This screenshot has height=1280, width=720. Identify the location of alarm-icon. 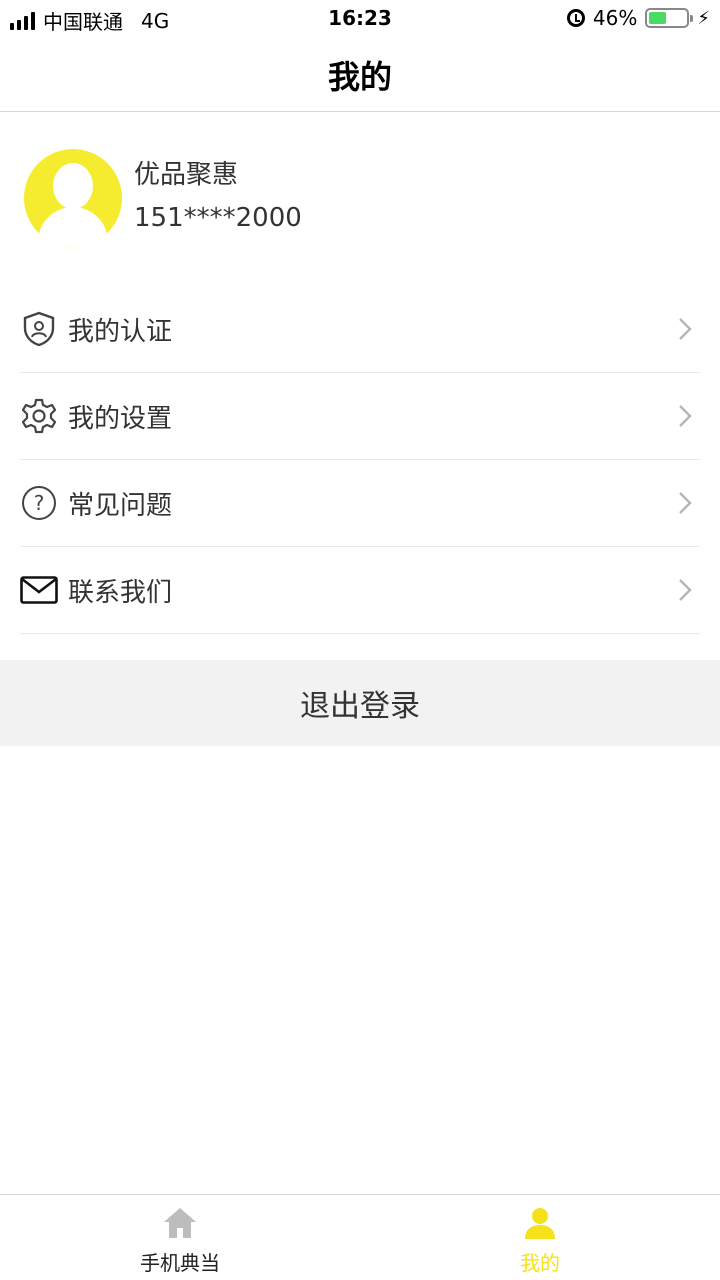
(575, 18).